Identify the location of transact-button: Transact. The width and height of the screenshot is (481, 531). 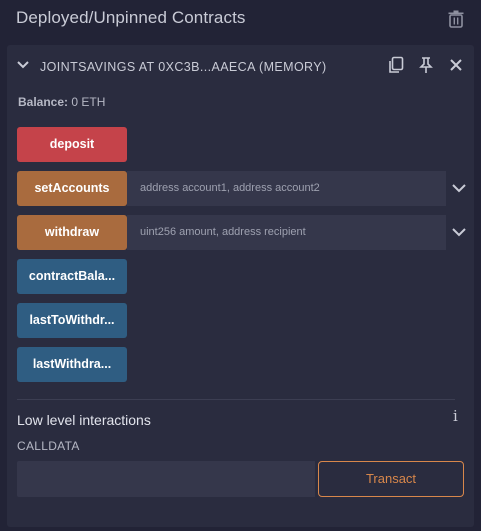
(391, 479).